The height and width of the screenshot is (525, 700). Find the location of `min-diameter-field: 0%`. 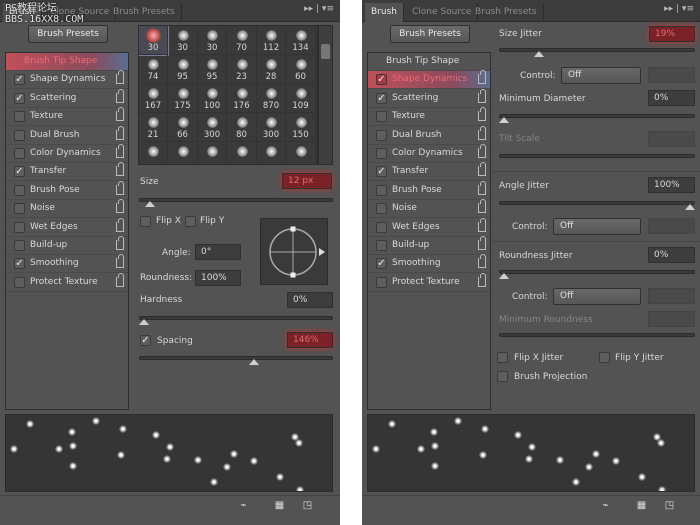

min-diameter-field: 0% is located at coordinates (671, 98).